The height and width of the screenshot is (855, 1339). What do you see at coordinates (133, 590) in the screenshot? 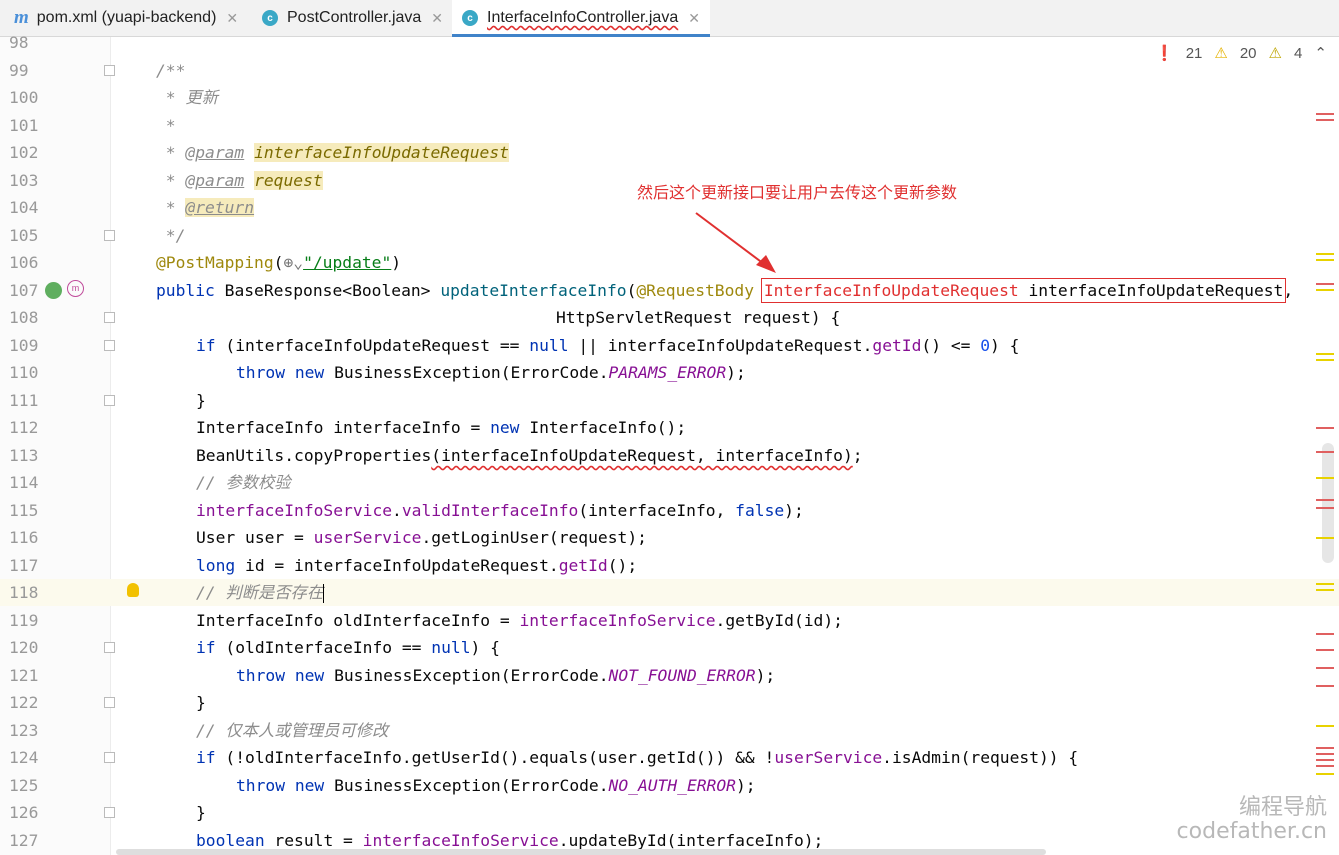
I see `lightbulb-icon` at bounding box center [133, 590].